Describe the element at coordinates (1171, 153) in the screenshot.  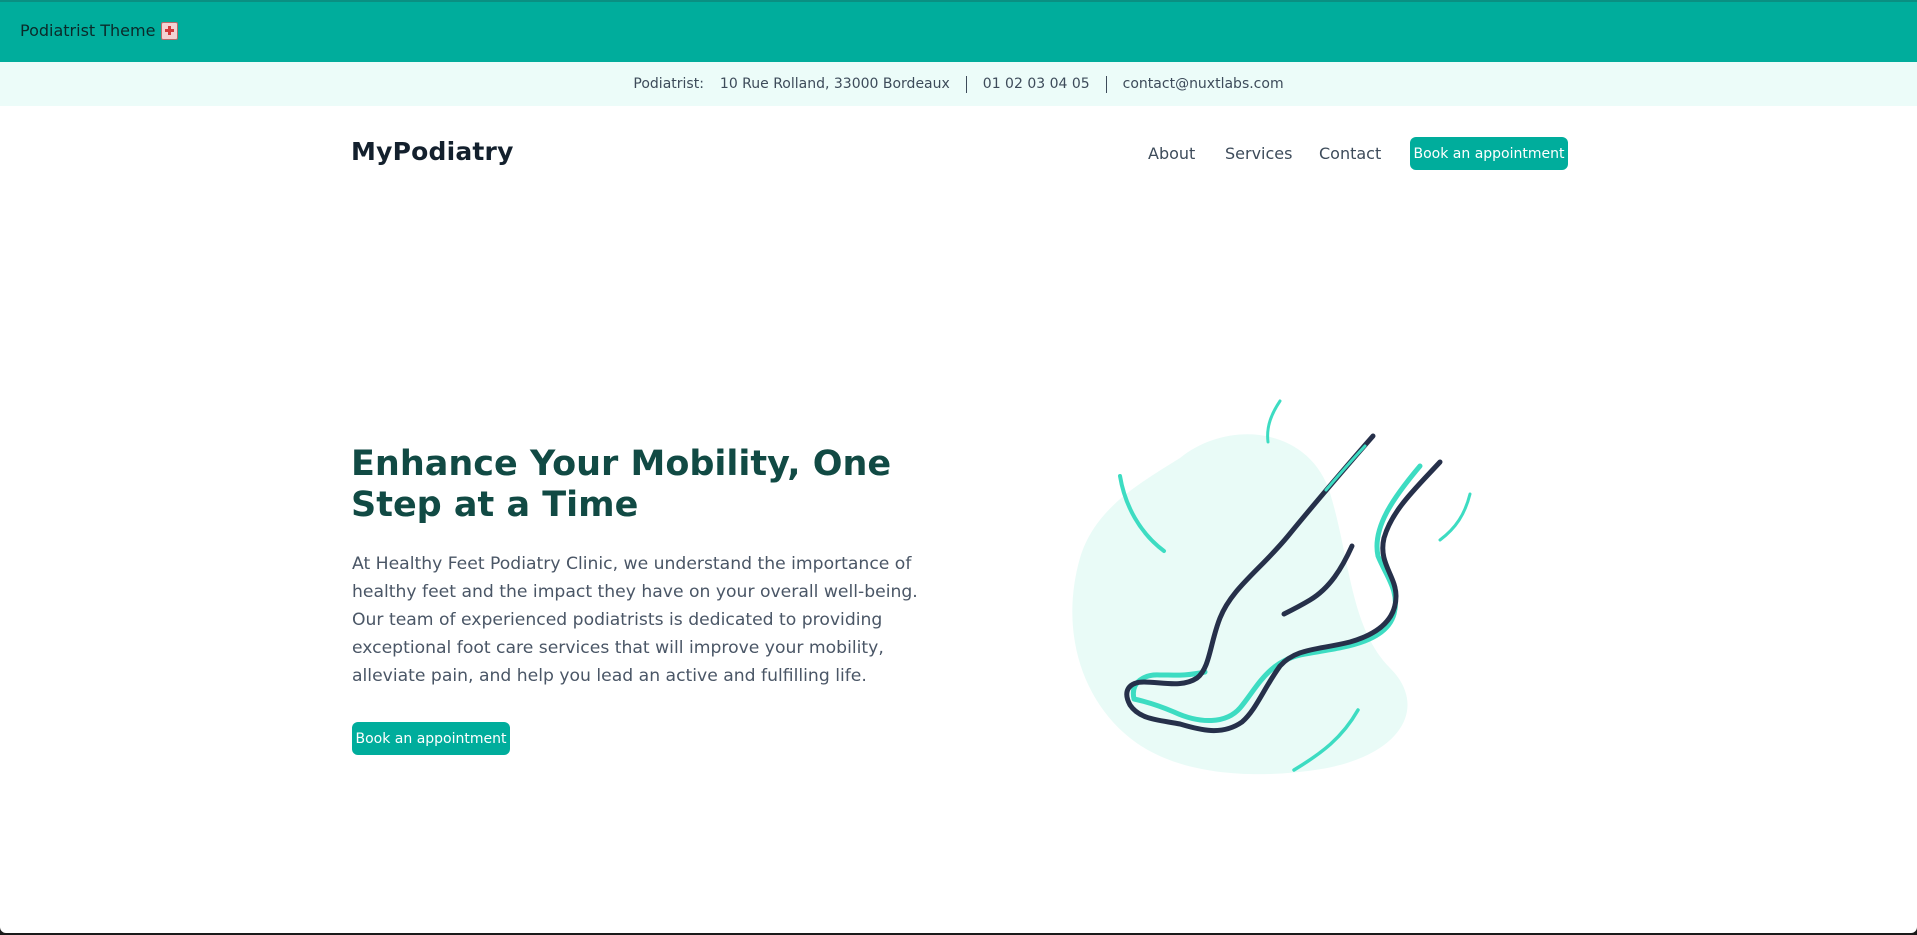
I see `nav-link-about: About` at that location.